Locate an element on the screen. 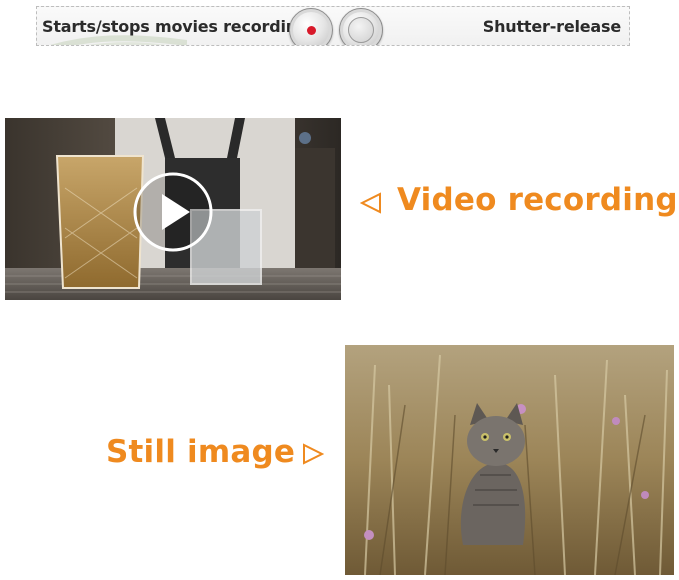 The image size is (679, 580). triangle-right-icon is located at coordinates (313, 454).